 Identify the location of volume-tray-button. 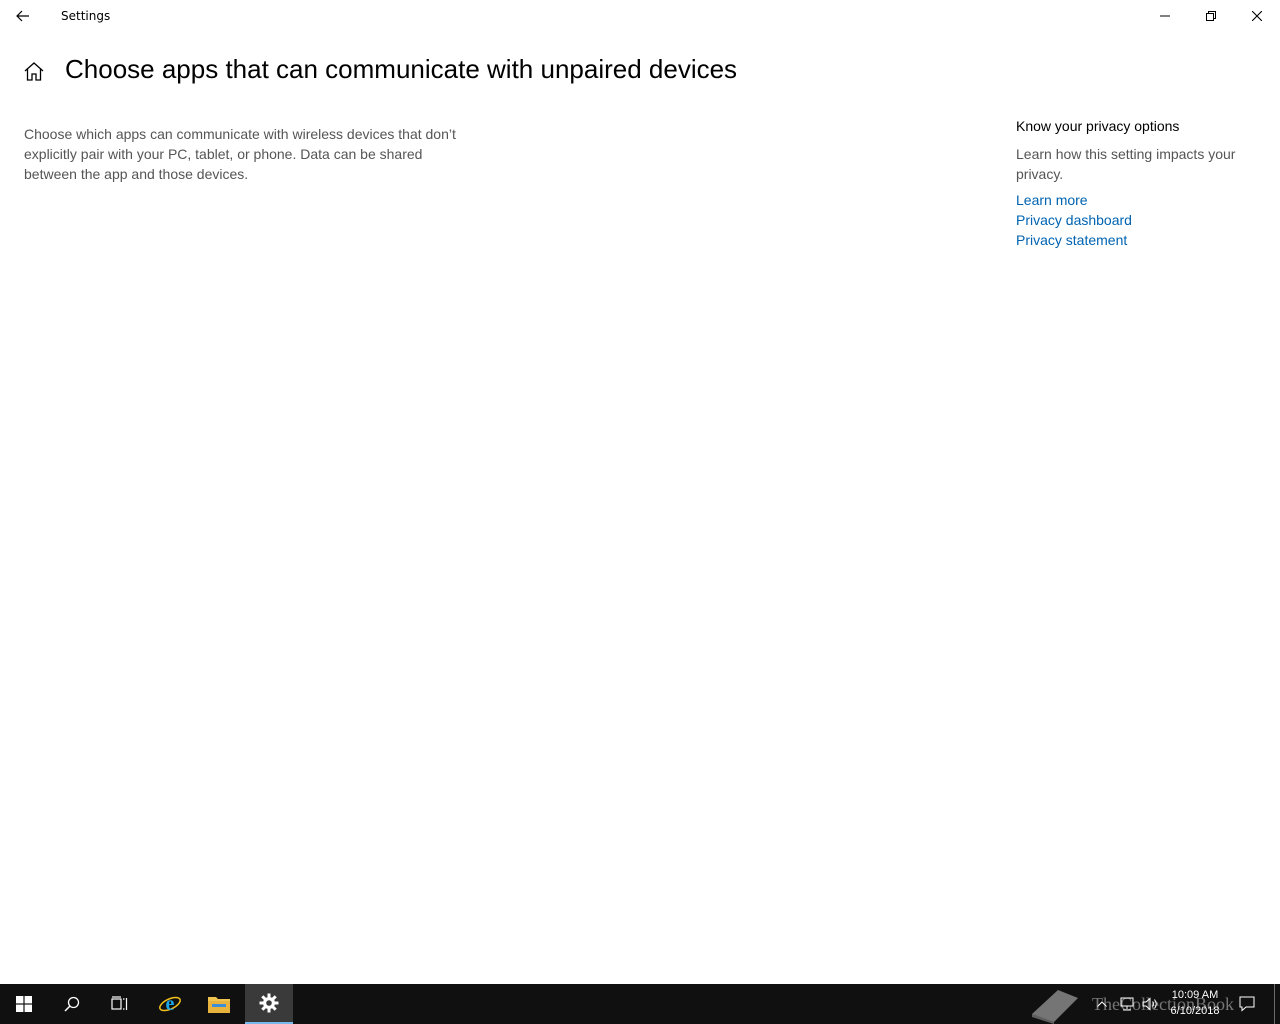
(1151, 1004).